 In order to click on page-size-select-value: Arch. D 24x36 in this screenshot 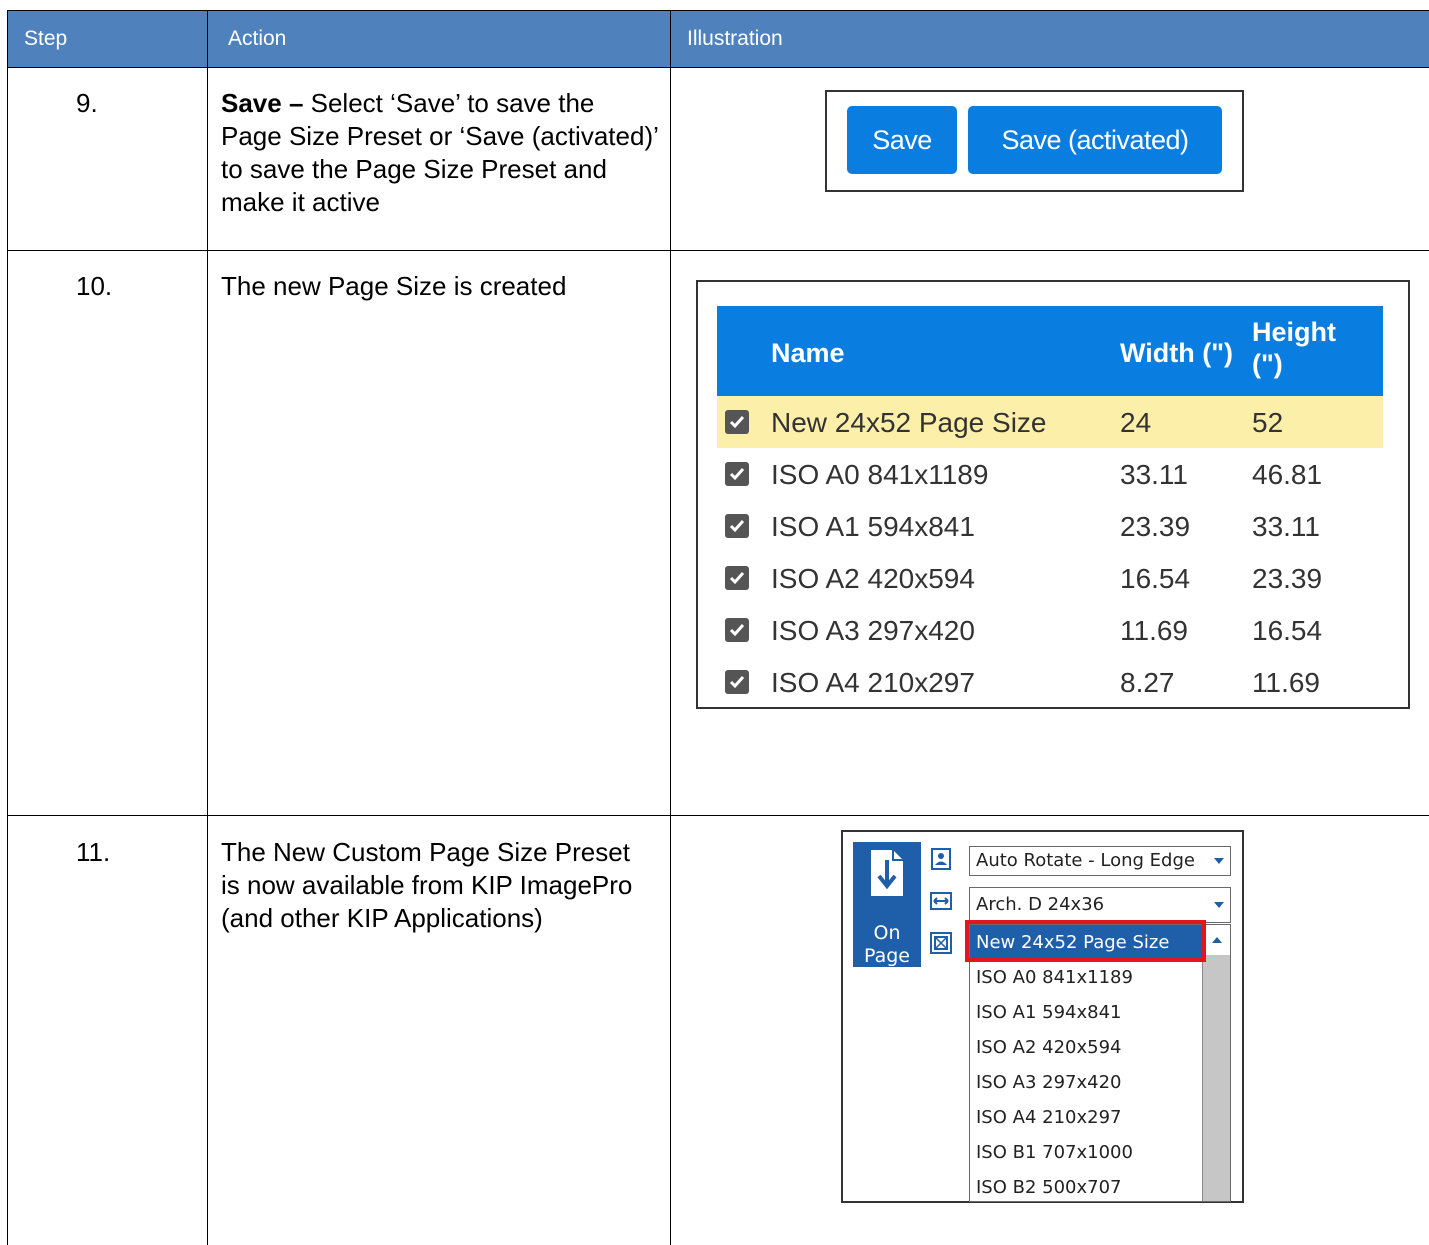, I will do `click(1040, 904)`.